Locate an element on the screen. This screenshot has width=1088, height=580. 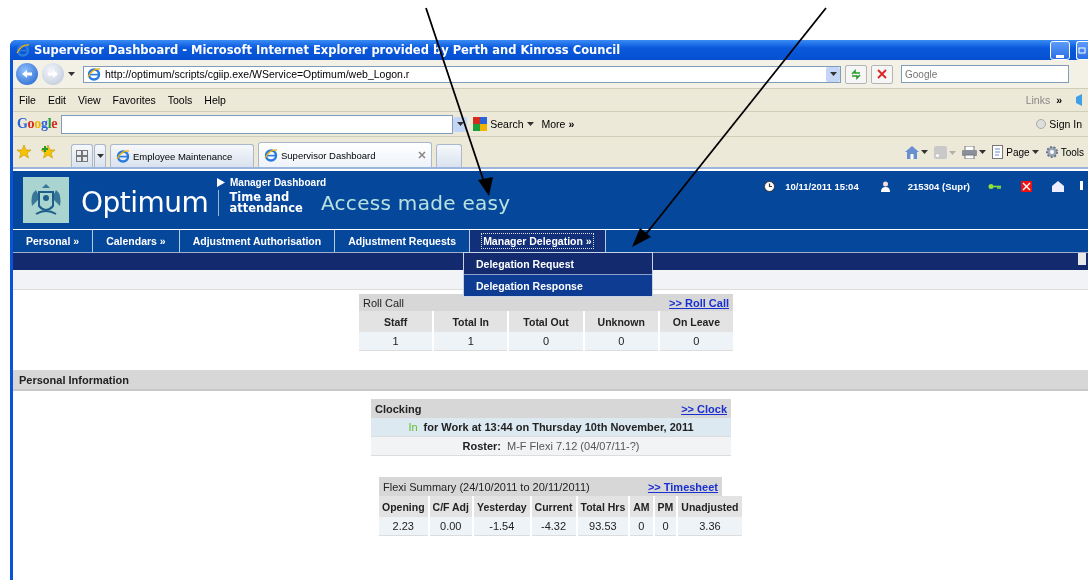
settings-icon is located at coordinates (1051, 152).